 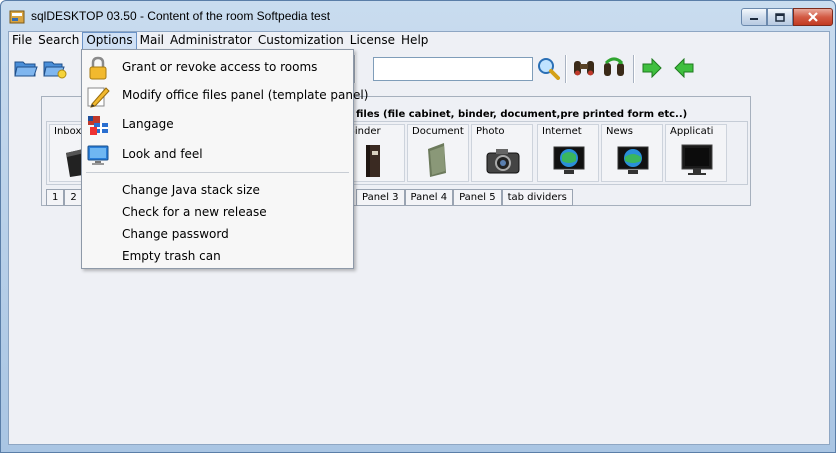 What do you see at coordinates (301, 41) in the screenshot?
I see `menu-customization: Customization` at bounding box center [301, 41].